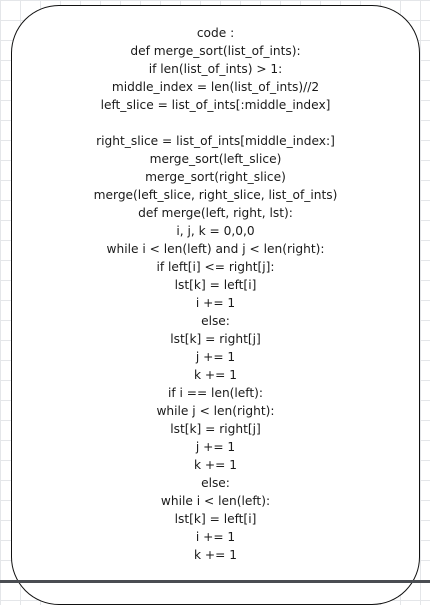  I want to click on code-line: while i < len(left):, so click(215, 501).